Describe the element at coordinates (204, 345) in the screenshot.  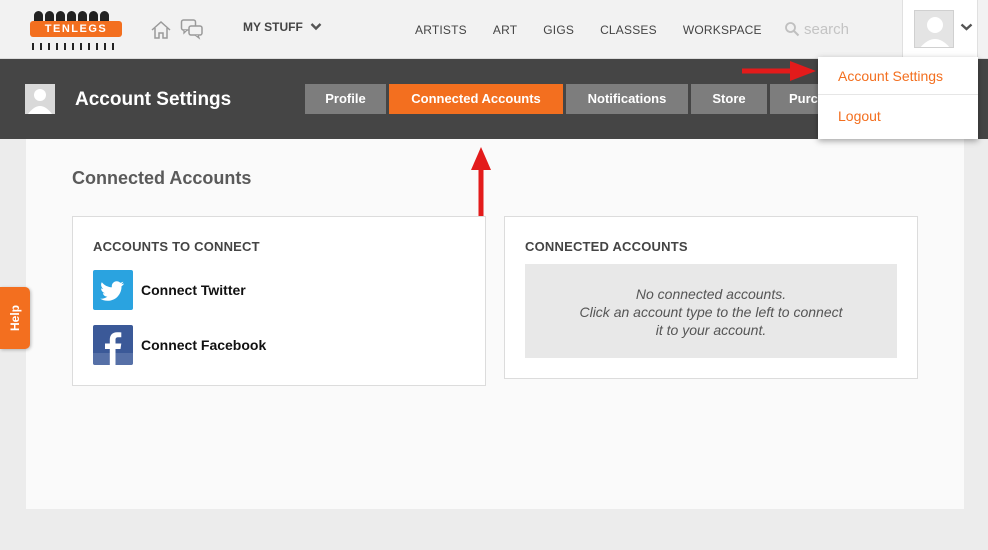
I see `connect-facebook-label: Connect Facebook` at that location.